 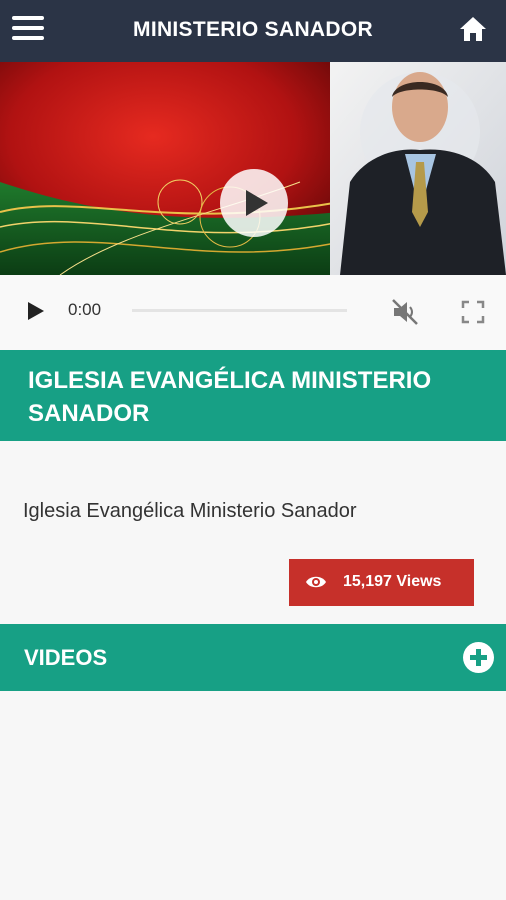 What do you see at coordinates (473, 29) in the screenshot?
I see `home-icon` at bounding box center [473, 29].